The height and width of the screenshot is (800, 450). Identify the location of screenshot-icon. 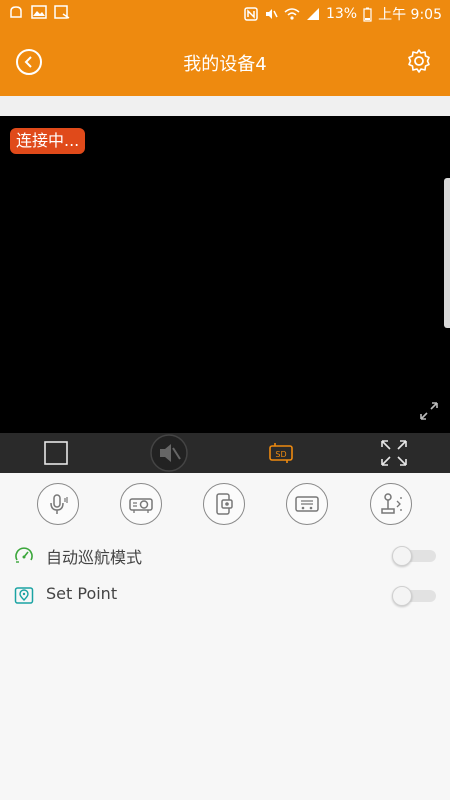
(62, 12).